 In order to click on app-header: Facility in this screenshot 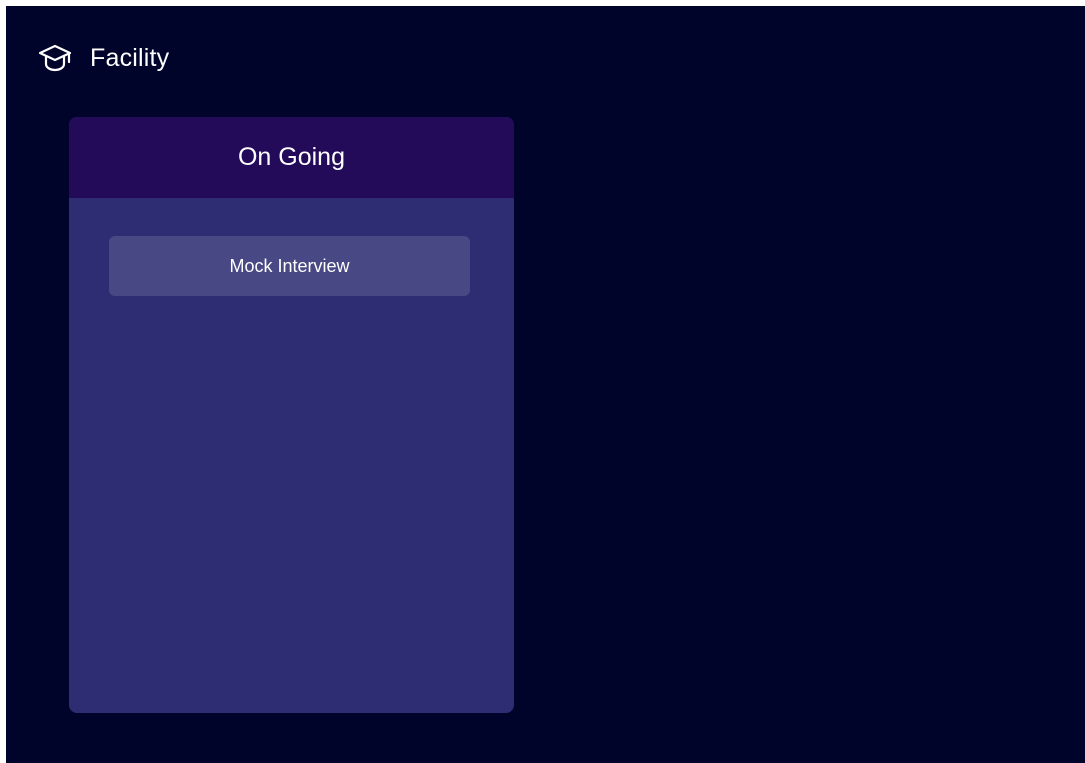, I will do `click(103, 58)`.